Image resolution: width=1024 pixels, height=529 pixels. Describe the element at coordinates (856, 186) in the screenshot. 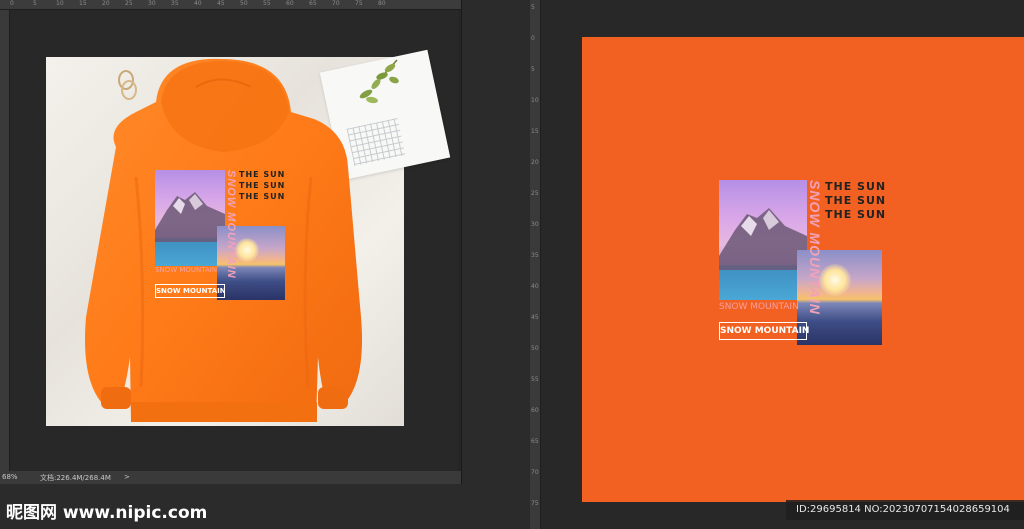

I see `the-sun-line-1-large: THE SUN` at that location.